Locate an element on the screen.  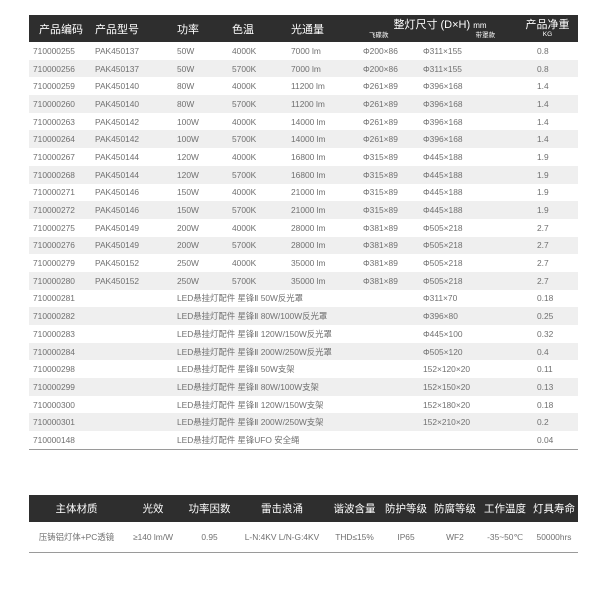
spec-header-3: 雷击浪涌 is located at coordinates (282, 508).